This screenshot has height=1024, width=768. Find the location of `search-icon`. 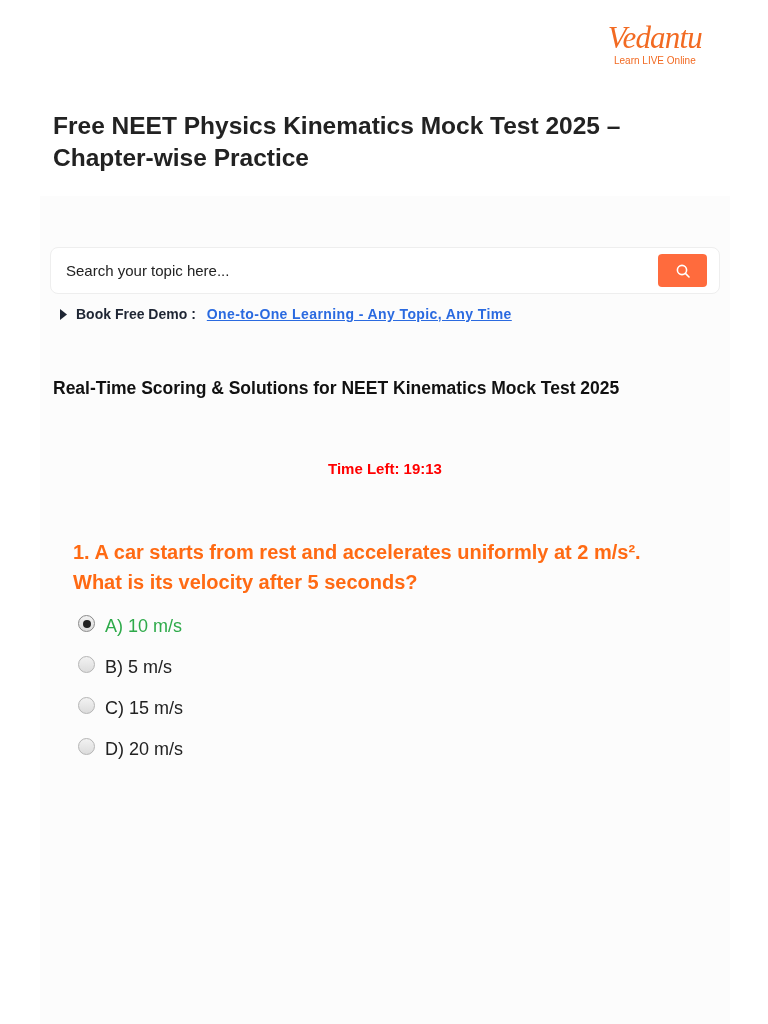

search-icon is located at coordinates (682, 270).